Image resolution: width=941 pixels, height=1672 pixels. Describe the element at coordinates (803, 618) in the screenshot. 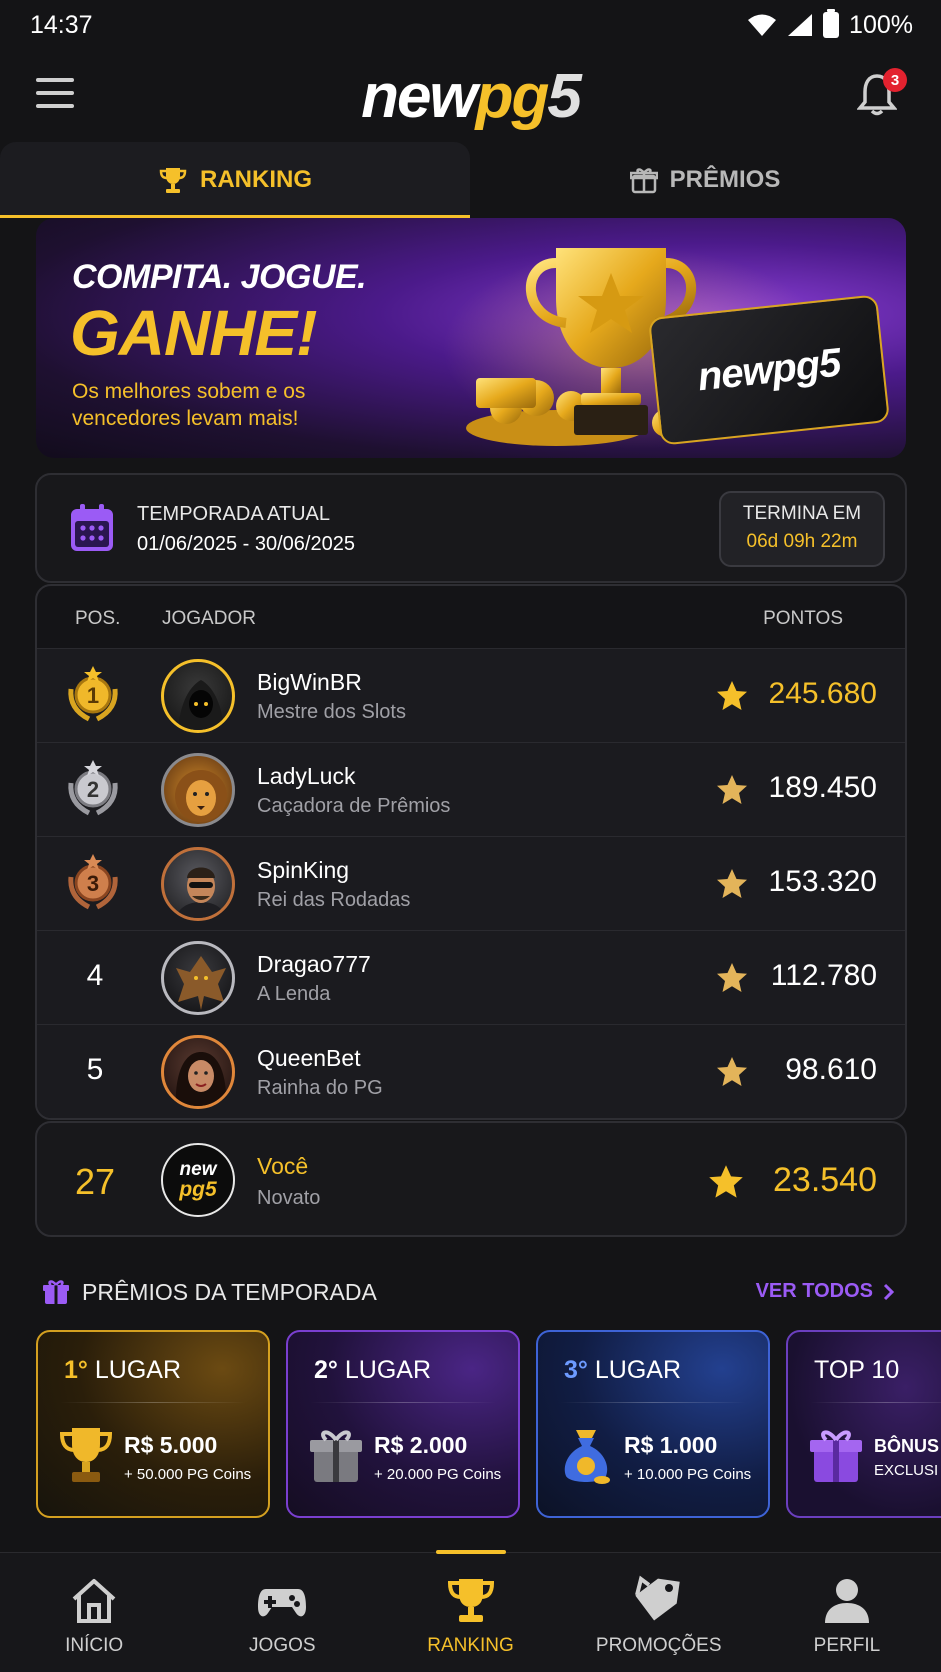

I see `header-points: PONTOS` at that location.